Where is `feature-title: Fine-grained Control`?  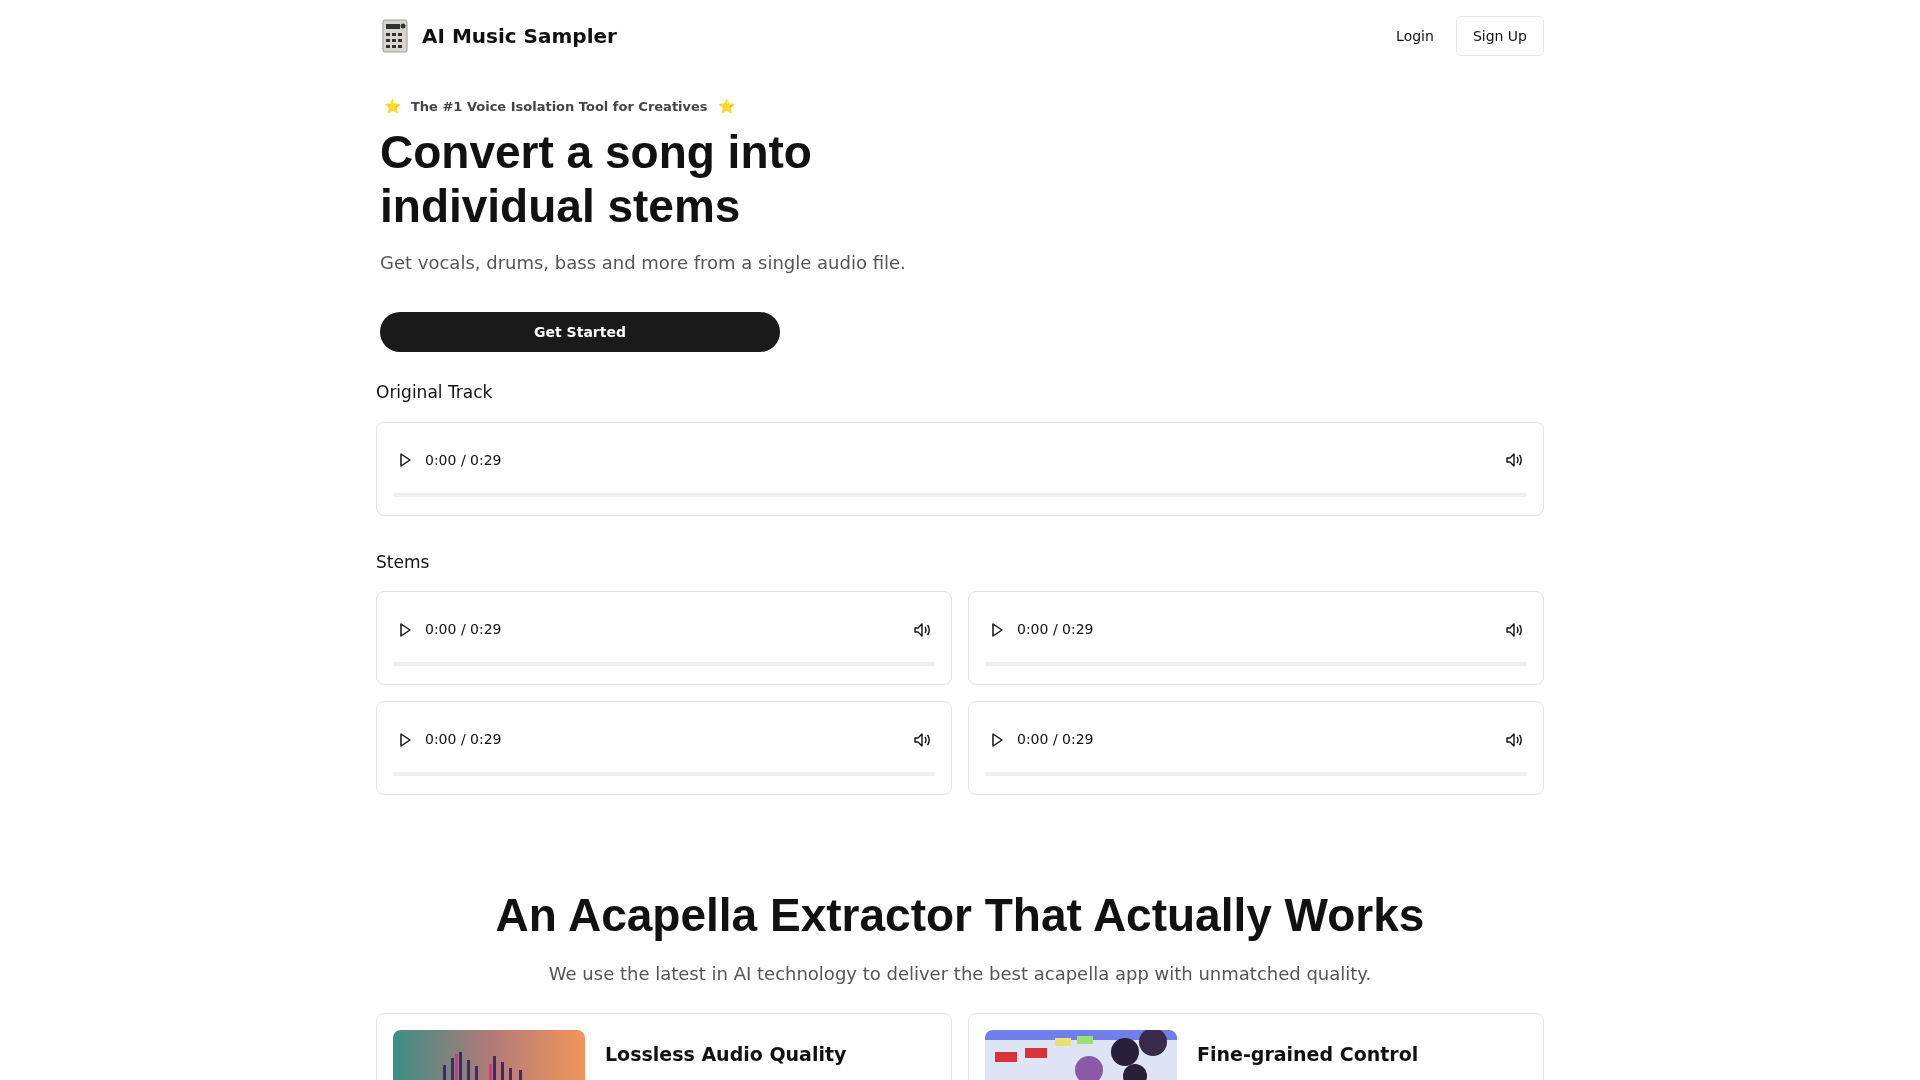 feature-title: Fine-grained Control is located at coordinates (1308, 1054).